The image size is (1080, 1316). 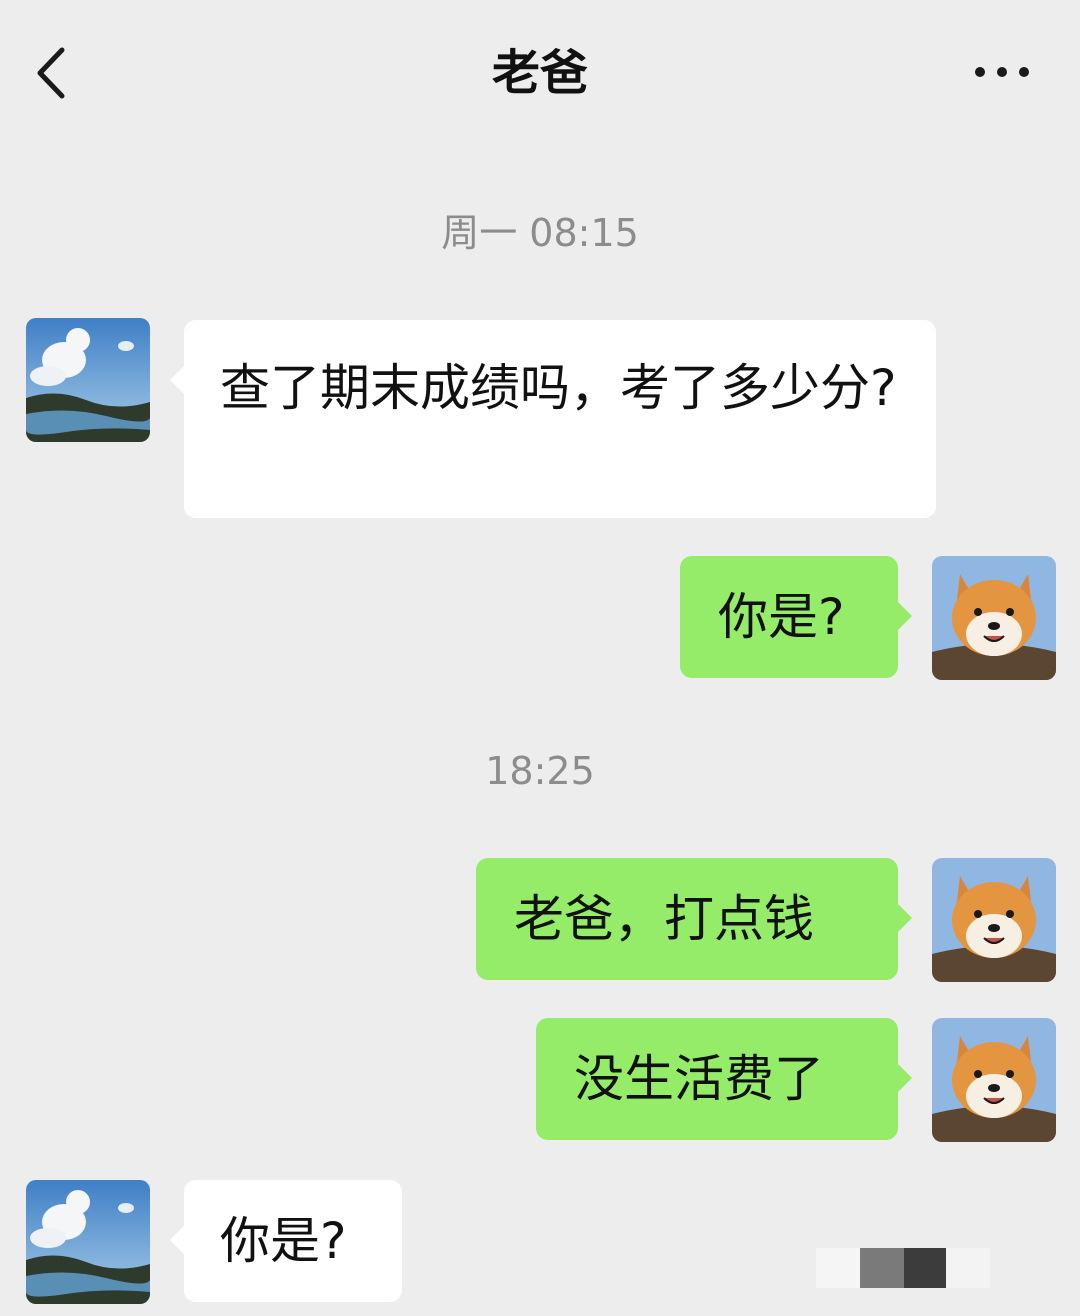 What do you see at coordinates (540, 233) in the screenshot?
I see `timestamp: 周一 08:15` at bounding box center [540, 233].